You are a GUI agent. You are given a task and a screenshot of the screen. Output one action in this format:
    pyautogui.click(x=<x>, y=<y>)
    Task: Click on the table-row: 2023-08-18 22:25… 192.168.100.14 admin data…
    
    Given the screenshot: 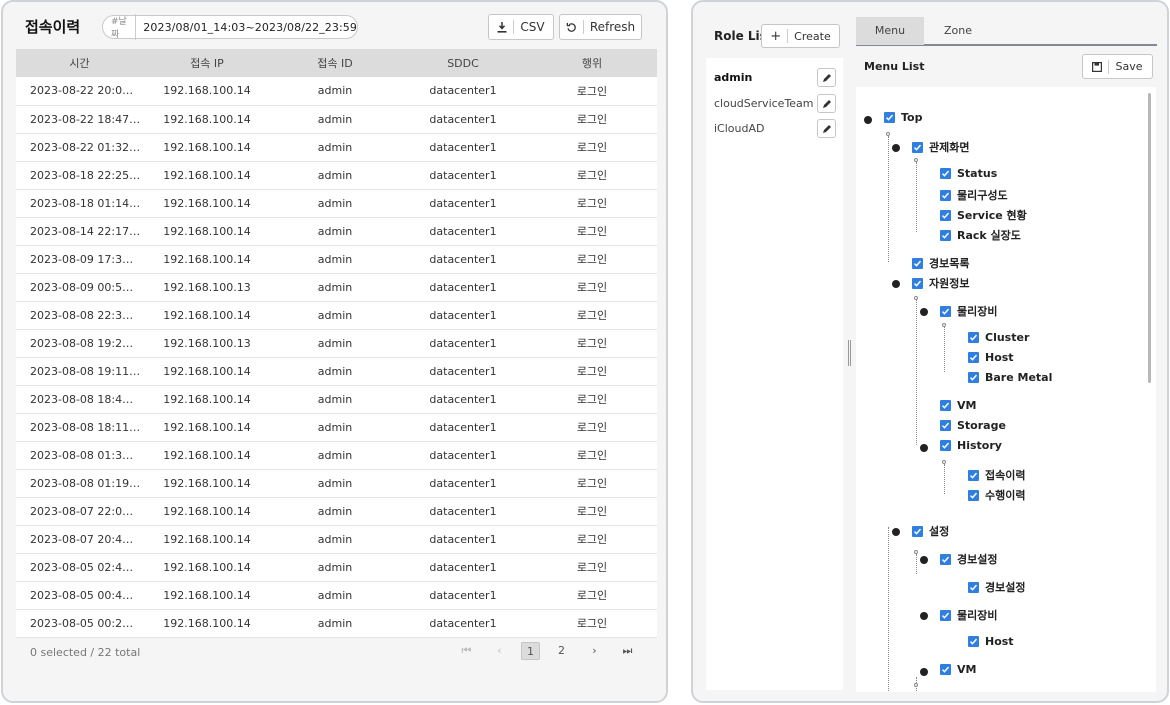 What is the action you would take?
    pyautogui.click(x=336, y=175)
    